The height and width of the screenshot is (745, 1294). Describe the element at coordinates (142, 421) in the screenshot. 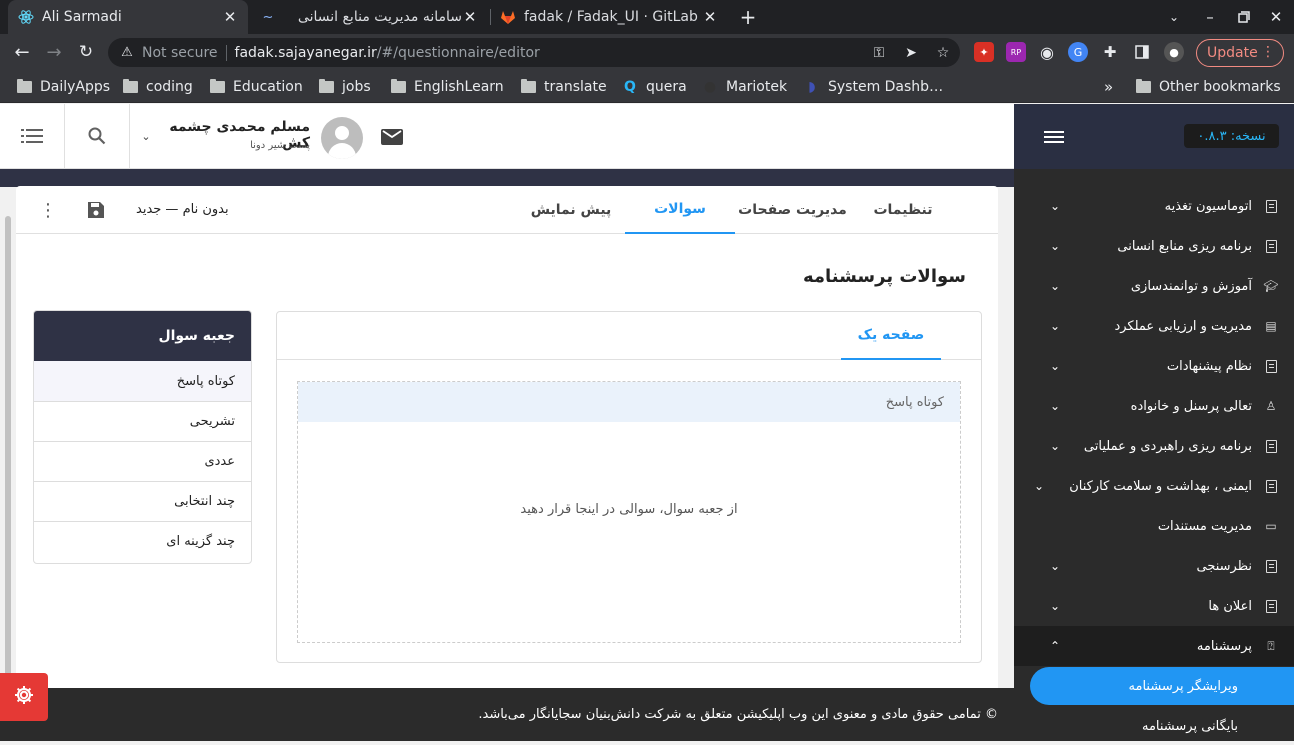

I see `question-type-descriptive: تشریحی` at that location.